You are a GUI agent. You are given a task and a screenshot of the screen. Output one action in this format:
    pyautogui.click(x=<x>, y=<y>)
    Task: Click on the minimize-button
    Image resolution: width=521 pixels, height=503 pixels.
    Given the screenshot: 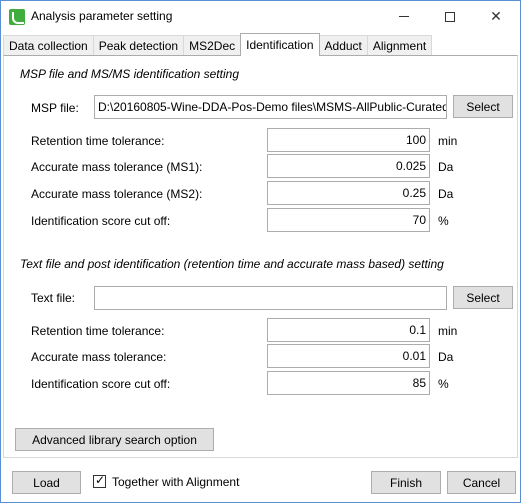 What is the action you would take?
    pyautogui.click(x=404, y=16)
    